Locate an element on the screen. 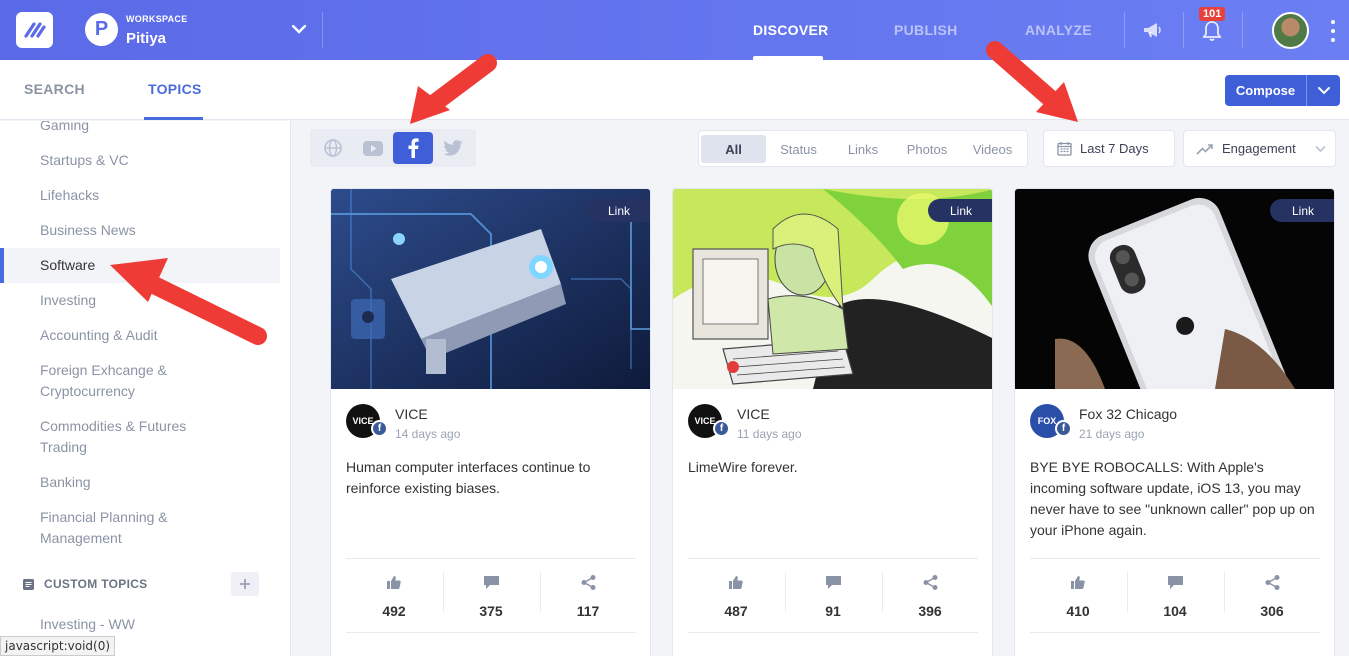 Image resolution: width=1349 pixels, height=656 pixels. date-range-picker: Last 7 Days is located at coordinates (1109, 148).